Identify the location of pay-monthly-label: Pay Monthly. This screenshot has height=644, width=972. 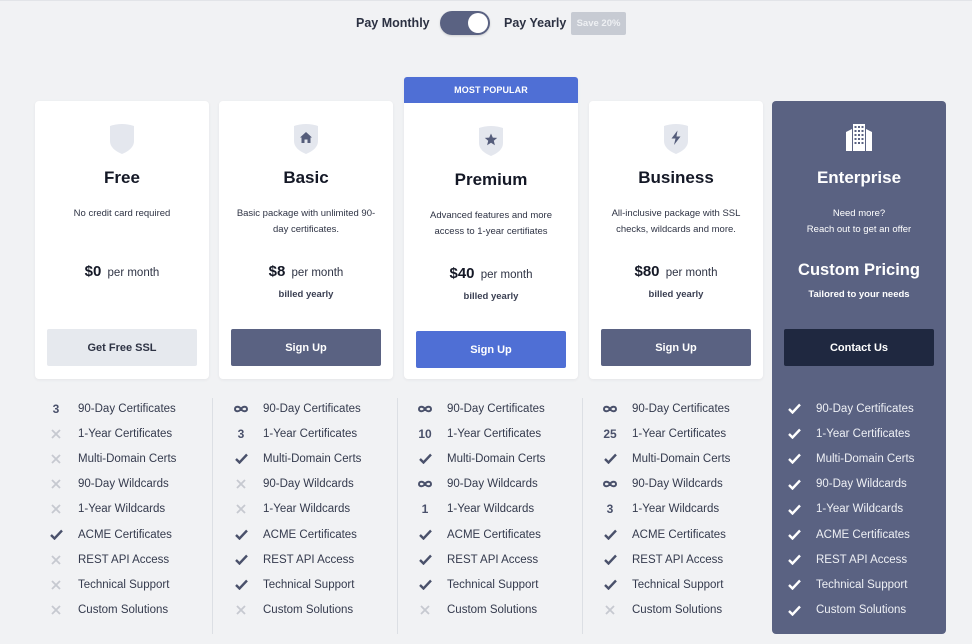
(393, 23).